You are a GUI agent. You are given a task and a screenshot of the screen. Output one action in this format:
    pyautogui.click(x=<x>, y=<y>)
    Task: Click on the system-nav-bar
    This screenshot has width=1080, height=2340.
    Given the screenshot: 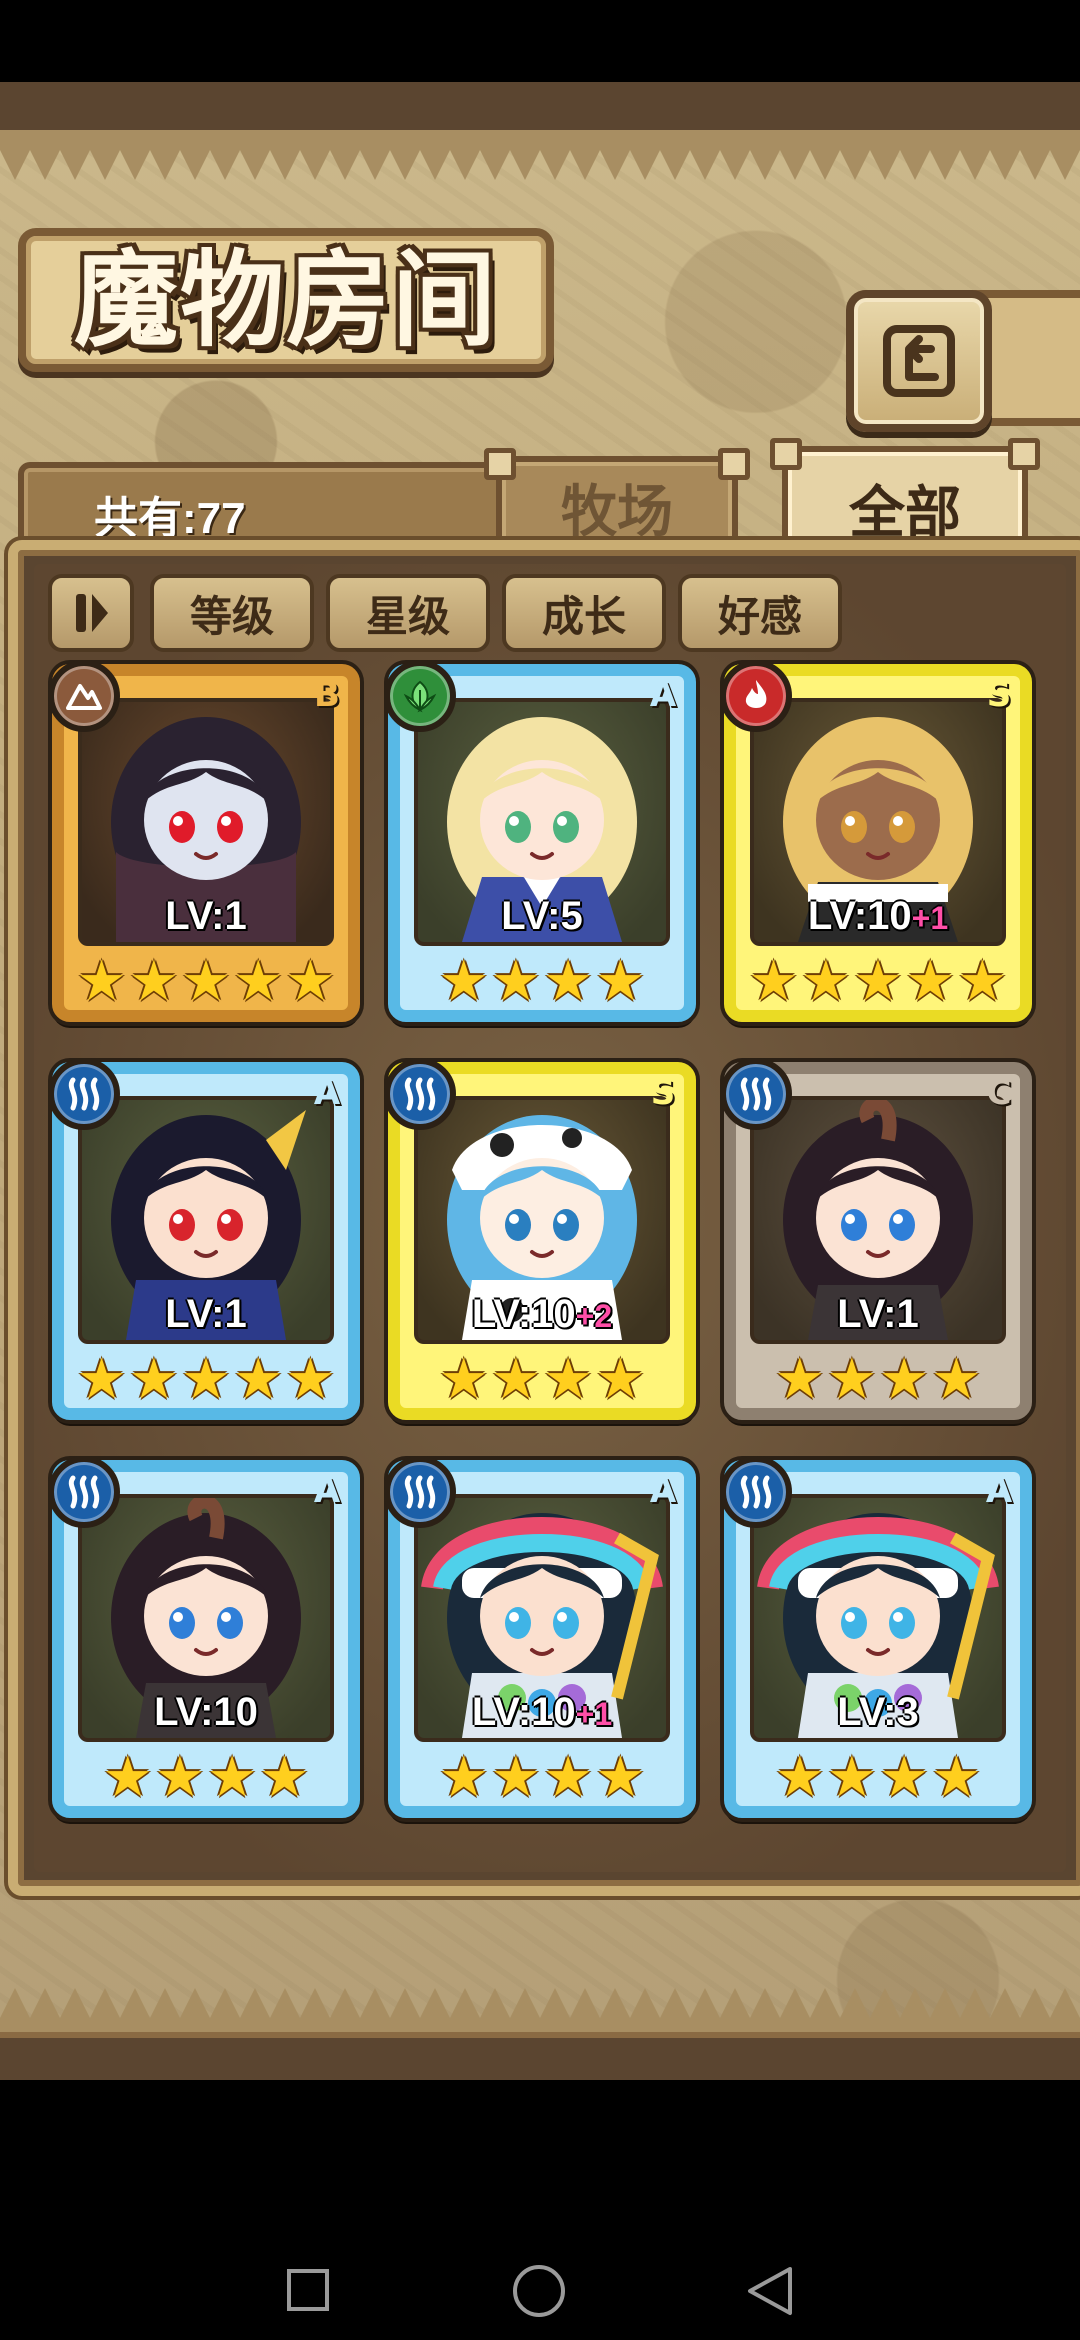 What is the action you would take?
    pyautogui.click(x=540, y=2210)
    